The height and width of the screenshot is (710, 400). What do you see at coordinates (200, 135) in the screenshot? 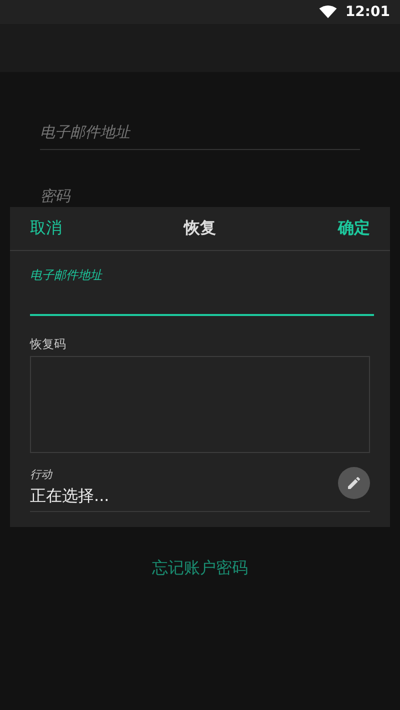
I see `email-field: 电子邮件地址` at bounding box center [200, 135].